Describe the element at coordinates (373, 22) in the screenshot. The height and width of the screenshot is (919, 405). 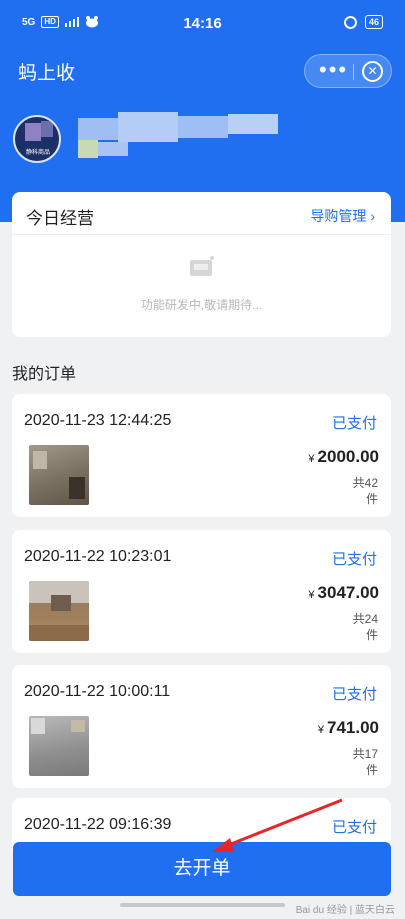
I see `battery-indicator: 46` at that location.